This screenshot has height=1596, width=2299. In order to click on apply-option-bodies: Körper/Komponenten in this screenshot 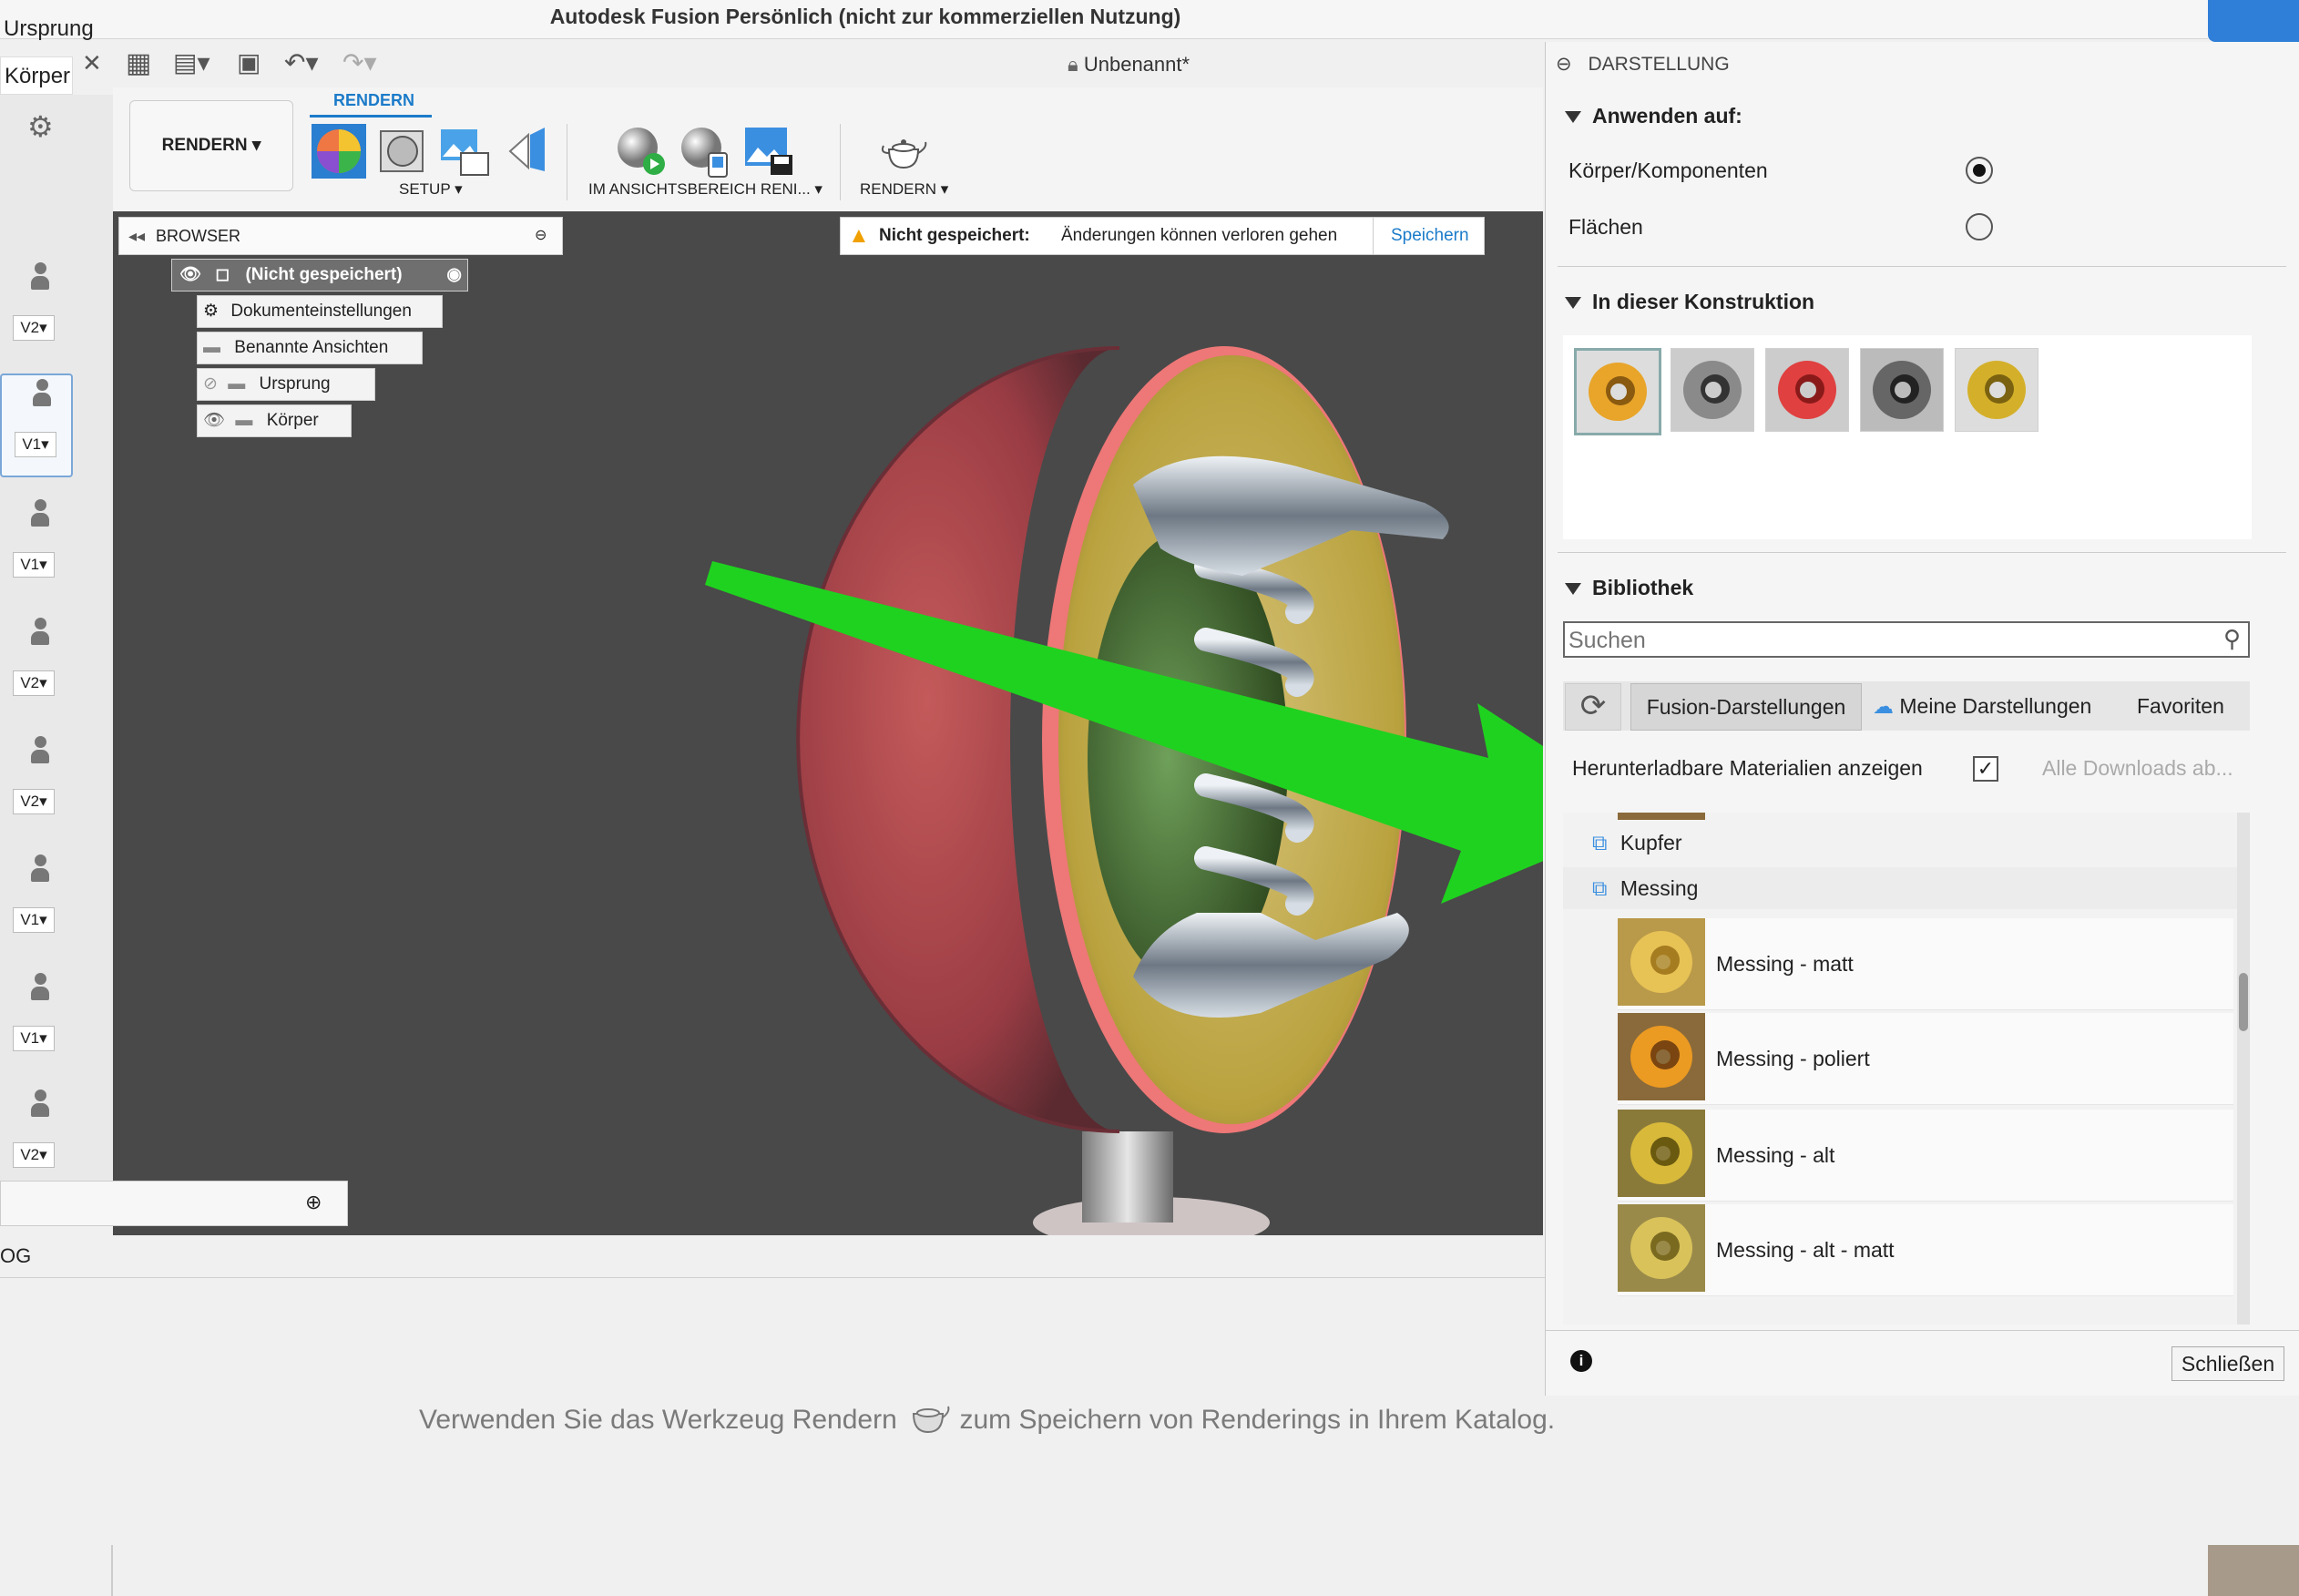, I will do `click(1668, 170)`.